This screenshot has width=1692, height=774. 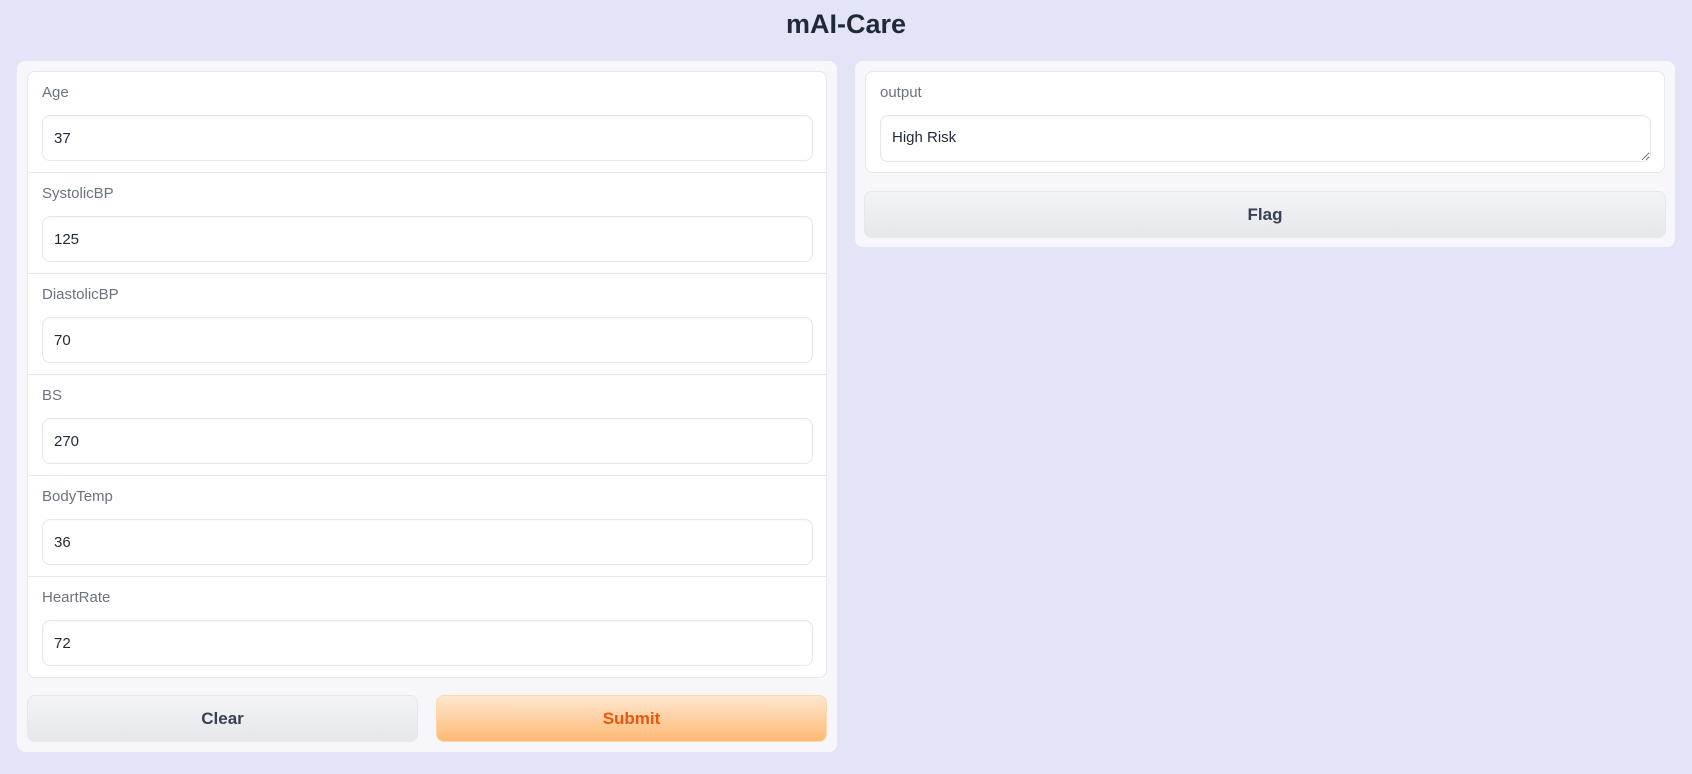 What do you see at coordinates (427, 340) in the screenshot?
I see `diastolicbp-input` at bounding box center [427, 340].